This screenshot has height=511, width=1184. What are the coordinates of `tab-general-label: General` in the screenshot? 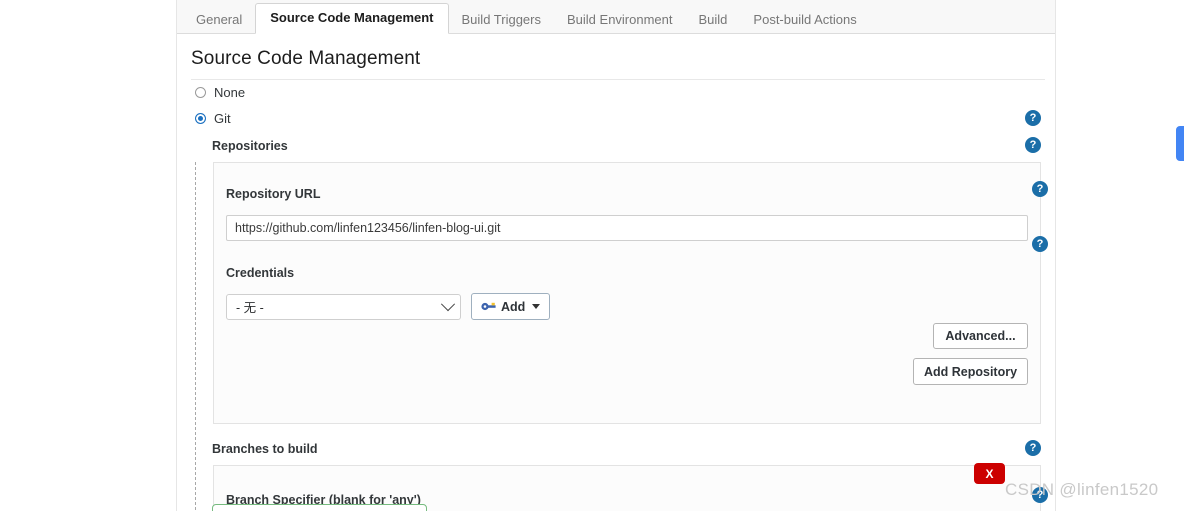 It's located at (219, 19).